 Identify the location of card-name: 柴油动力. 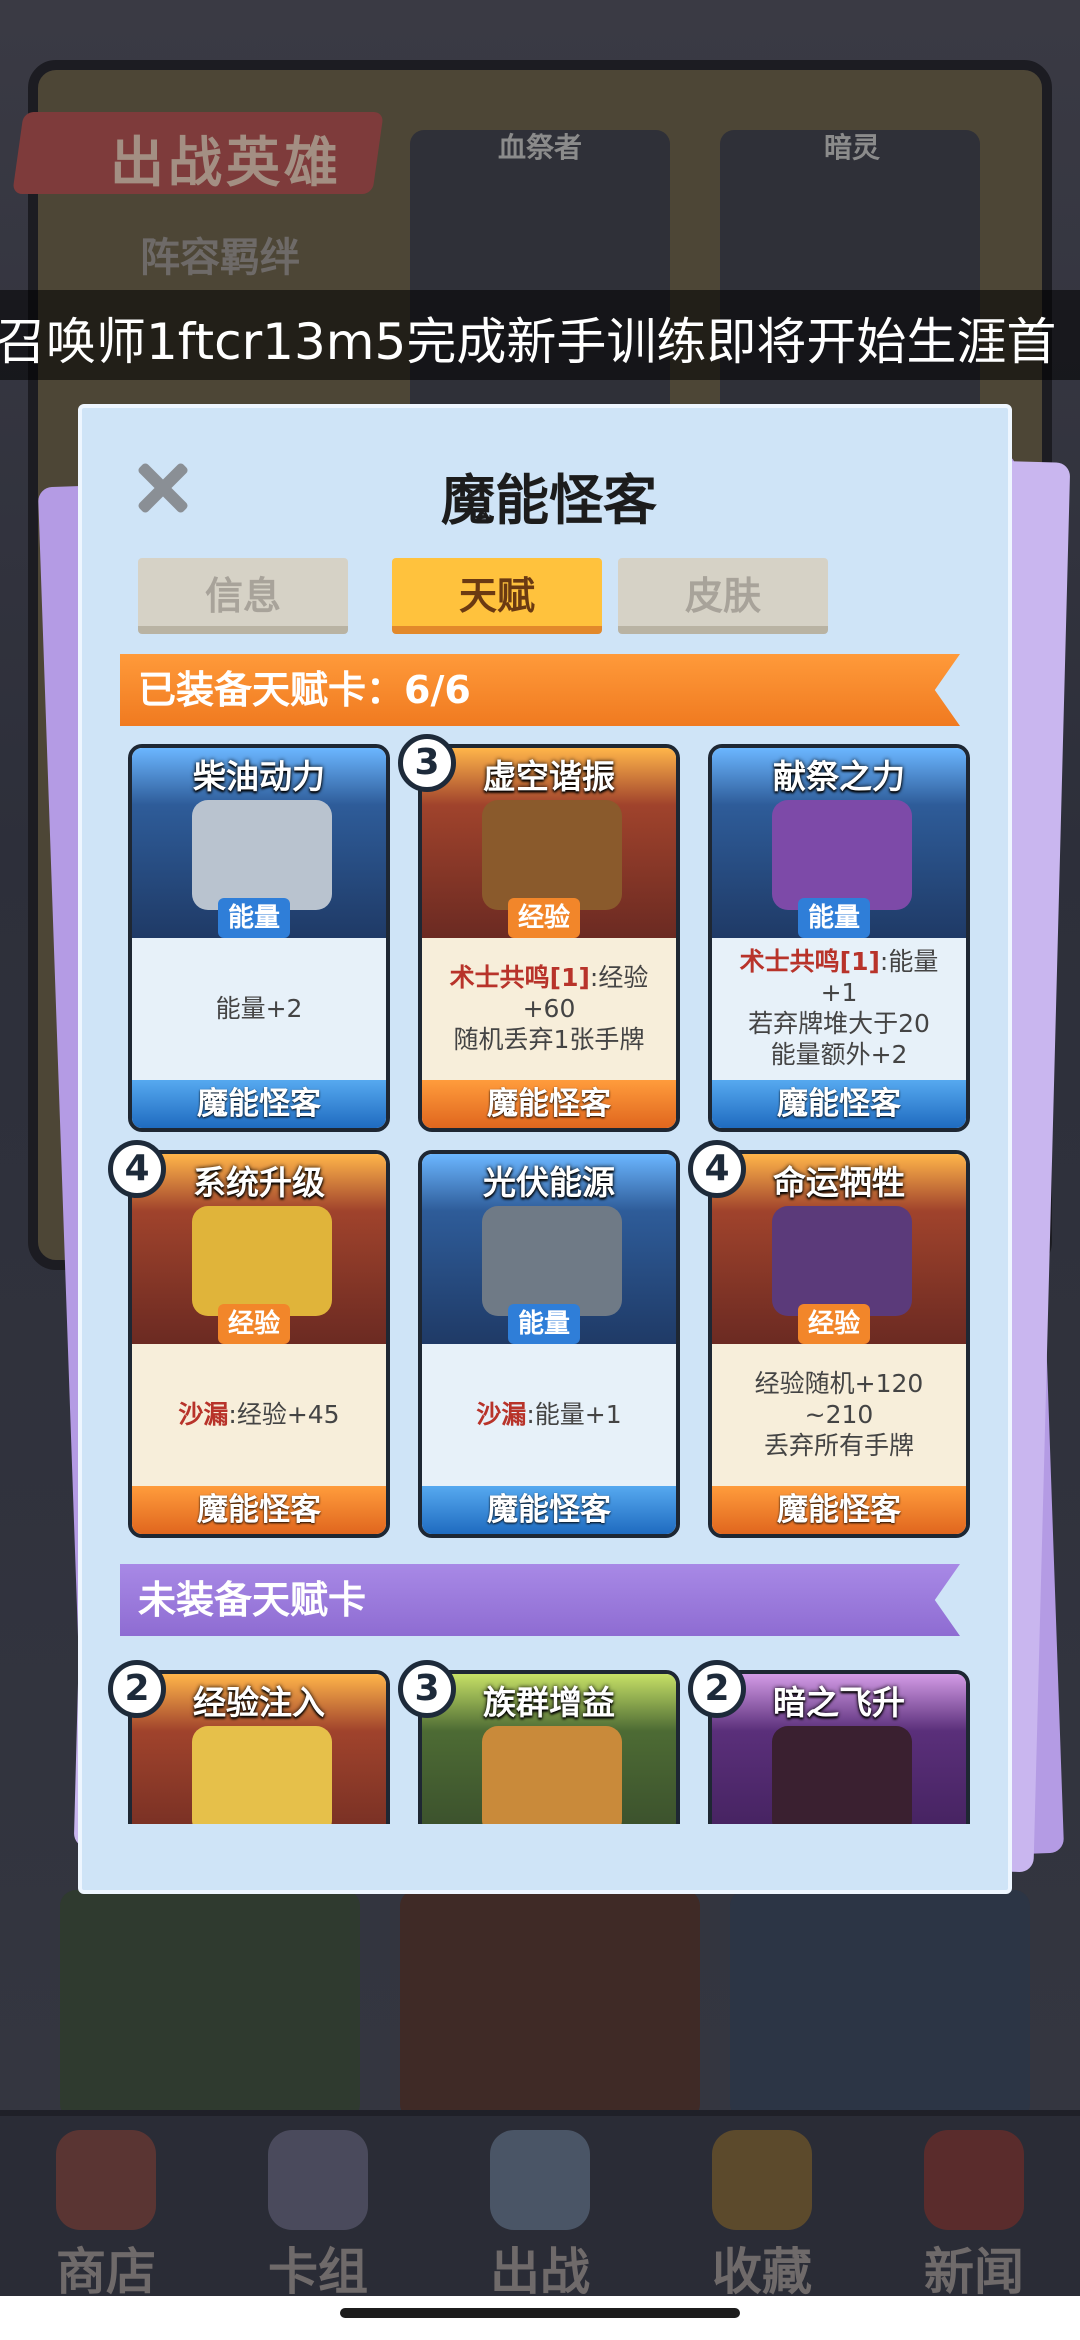
(259, 776).